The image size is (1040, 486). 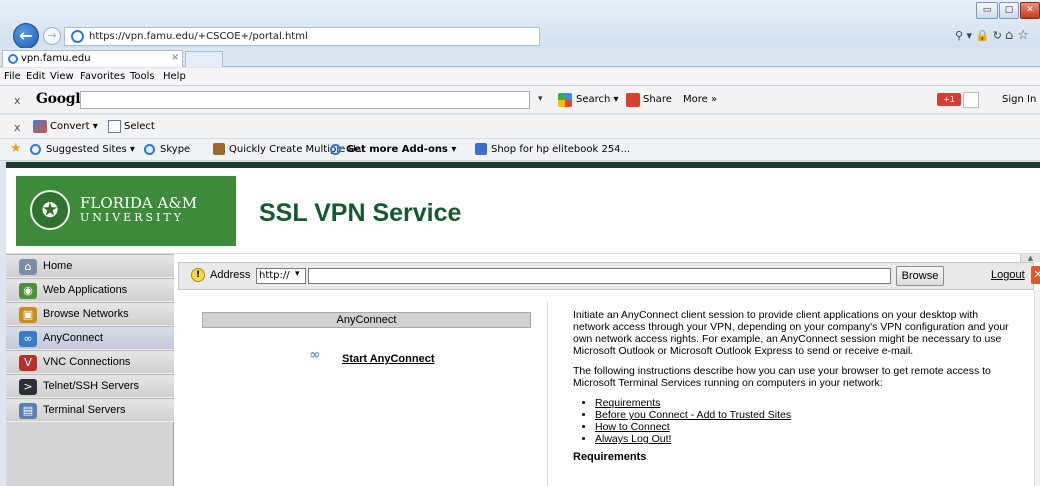 I want to click on forward-button: →, so click(x=52, y=36).